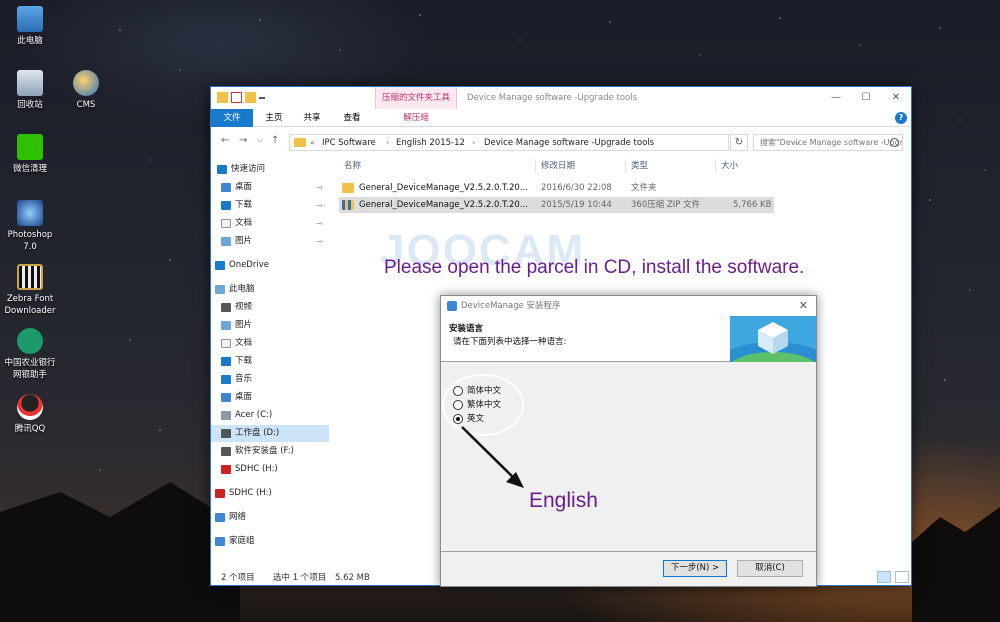 The image size is (1000, 622). What do you see at coordinates (352, 166) in the screenshot?
I see `column-header-name: 名称` at bounding box center [352, 166].